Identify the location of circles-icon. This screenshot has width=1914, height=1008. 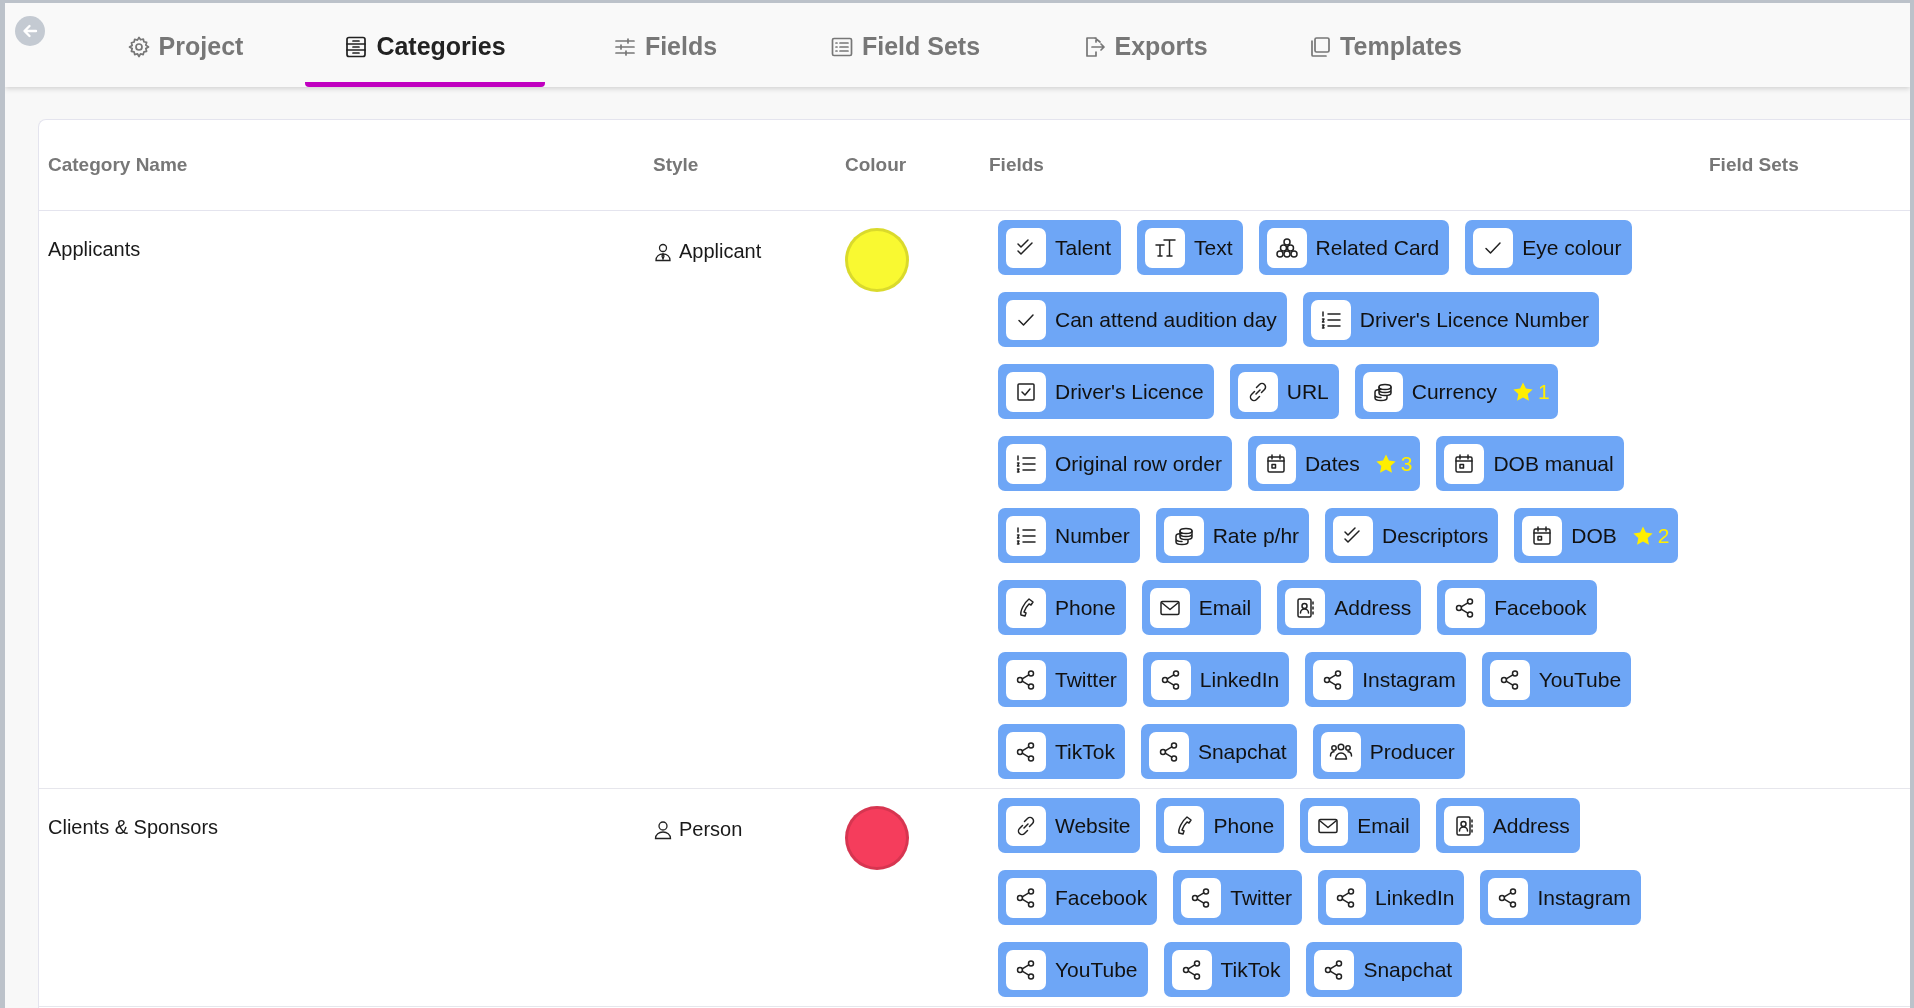
(1286, 247).